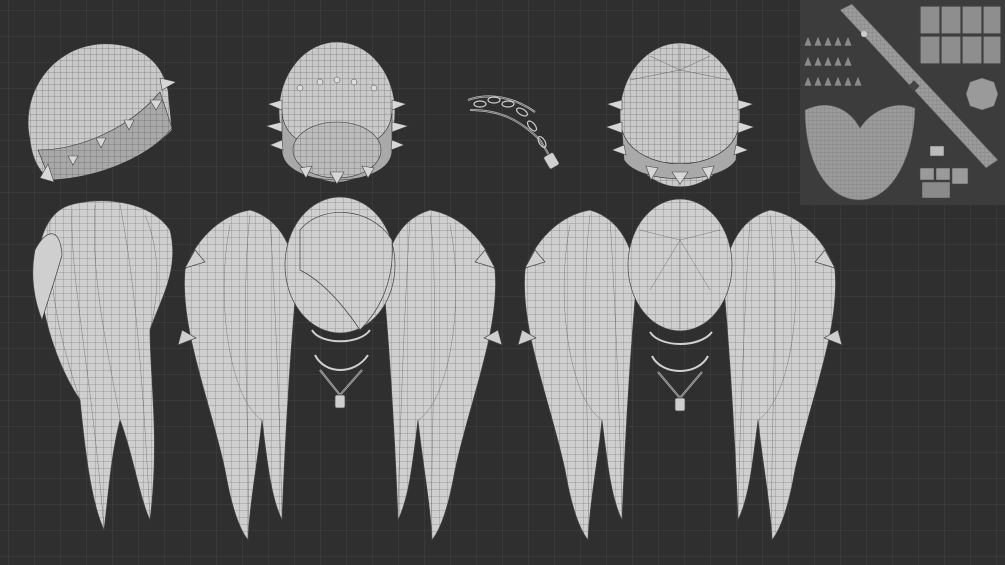  I want to click on beanie-back-view, so click(680, 115).